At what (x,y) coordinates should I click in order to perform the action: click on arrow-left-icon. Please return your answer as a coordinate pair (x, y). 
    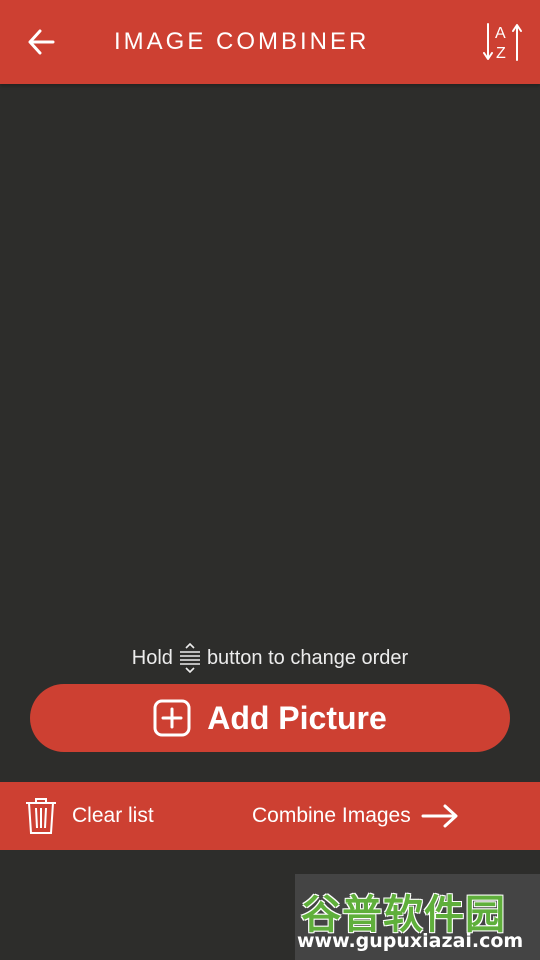
    Looking at the image, I should click on (41, 42).